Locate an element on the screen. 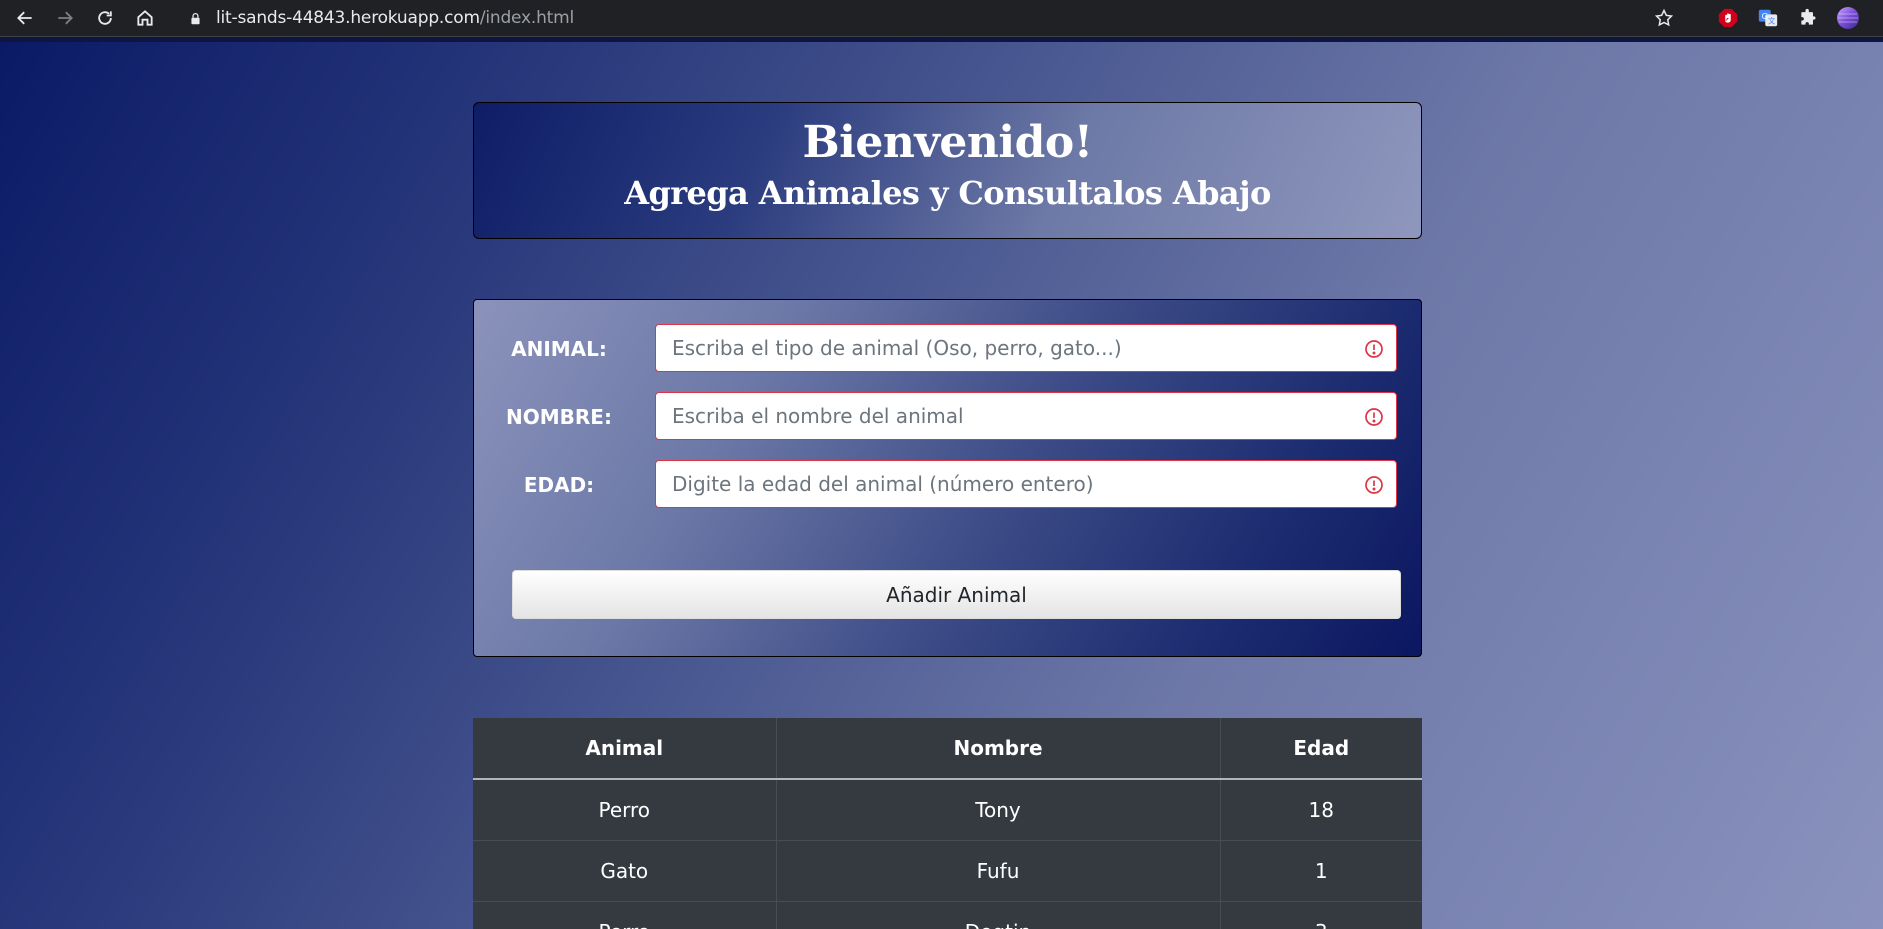 Image resolution: width=1883 pixels, height=929 pixels. url-text: lit-sands-44843.herokuapp.com/index.html is located at coordinates (395, 18).